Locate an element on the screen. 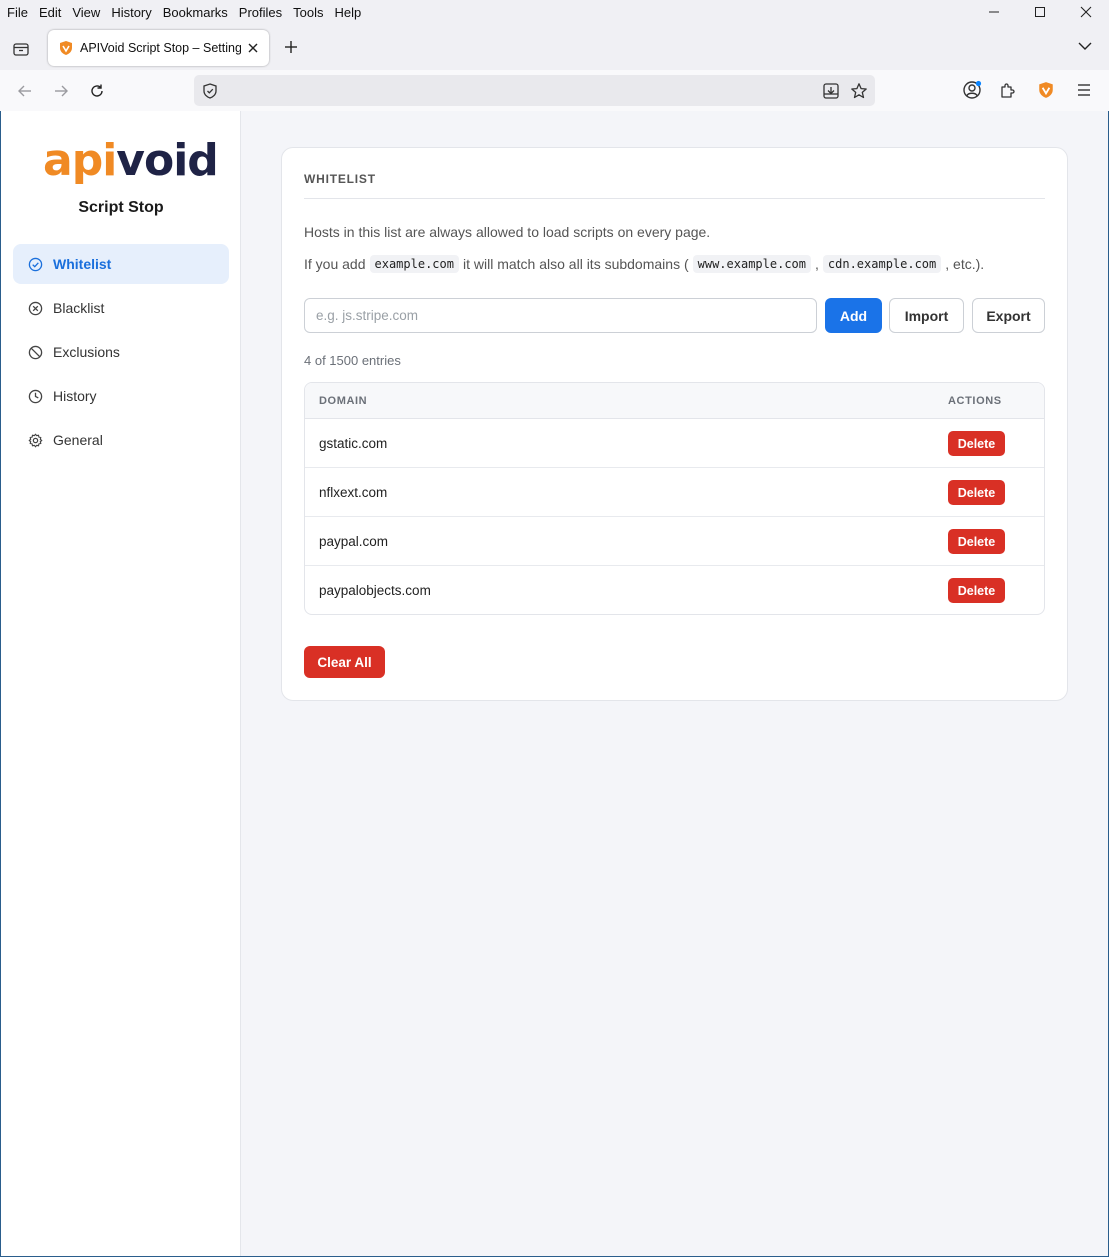 The width and height of the screenshot is (1109, 1257). logo-part-api: api is located at coordinates (80, 160).